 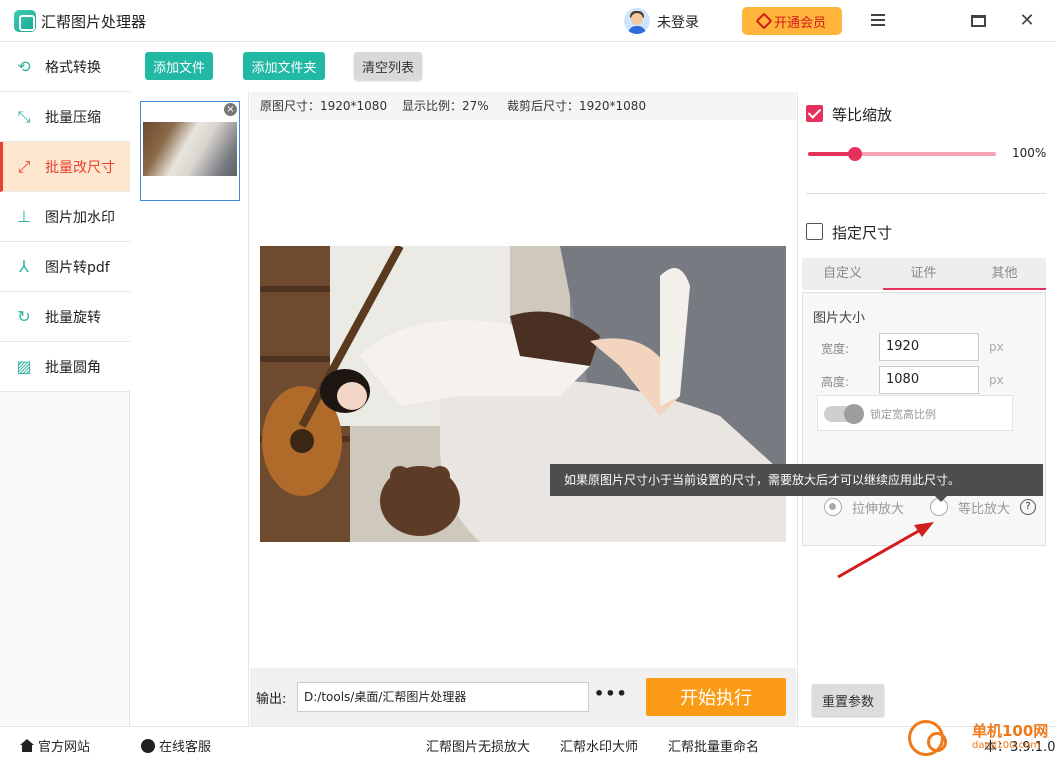 What do you see at coordinates (64, 747) in the screenshot?
I see `website-label: 官方网站` at bounding box center [64, 747].